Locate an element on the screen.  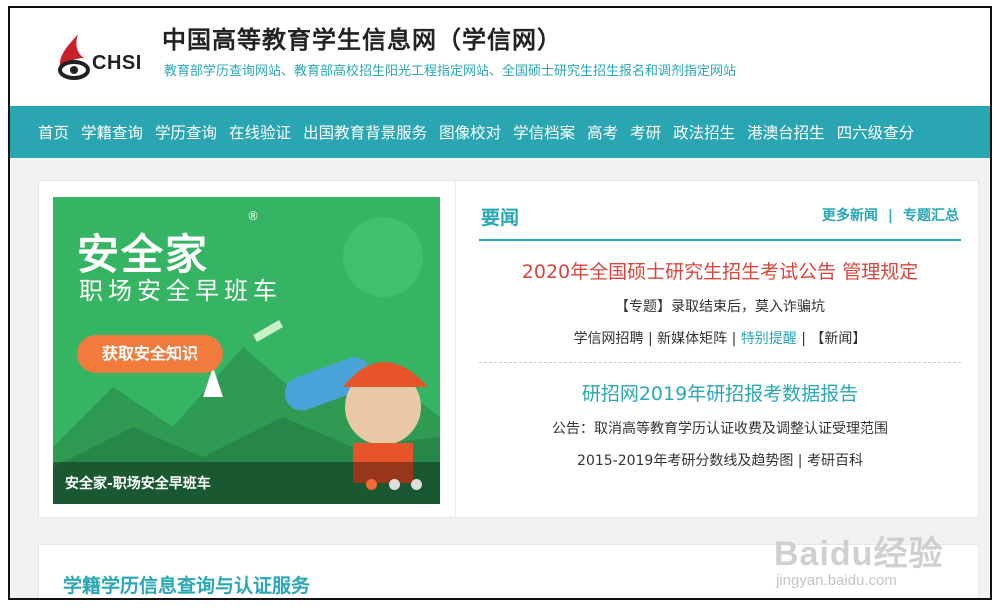
nav-item-photo-check: 图像校对 is located at coordinates (470, 132).